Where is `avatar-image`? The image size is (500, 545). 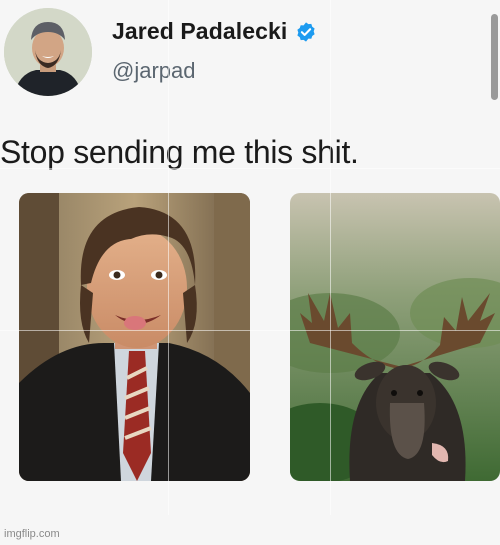
avatar-image is located at coordinates (48, 52).